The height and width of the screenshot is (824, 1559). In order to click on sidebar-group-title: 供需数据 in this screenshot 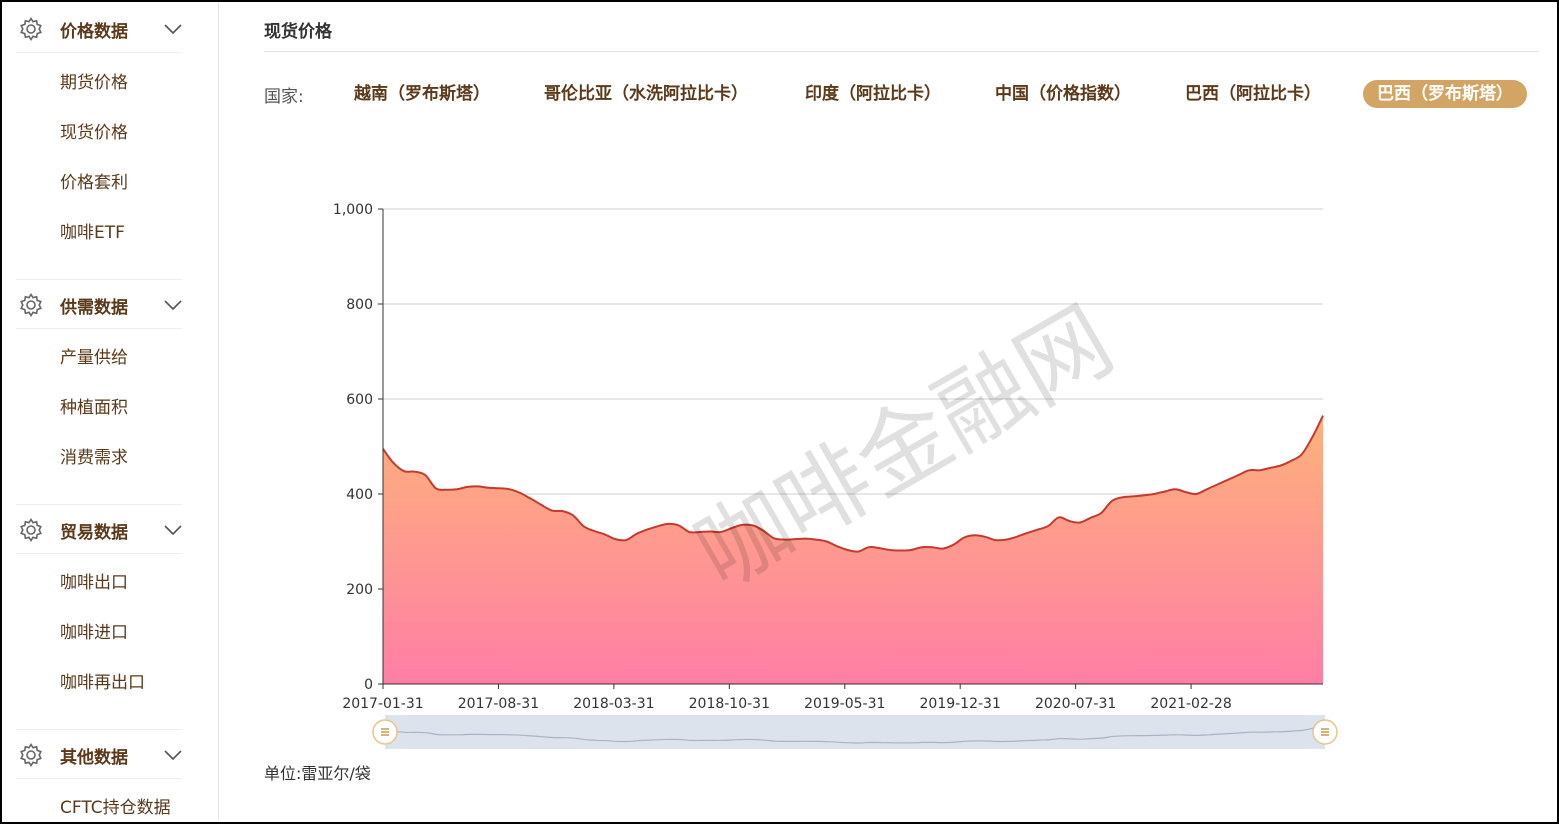, I will do `click(94, 307)`.